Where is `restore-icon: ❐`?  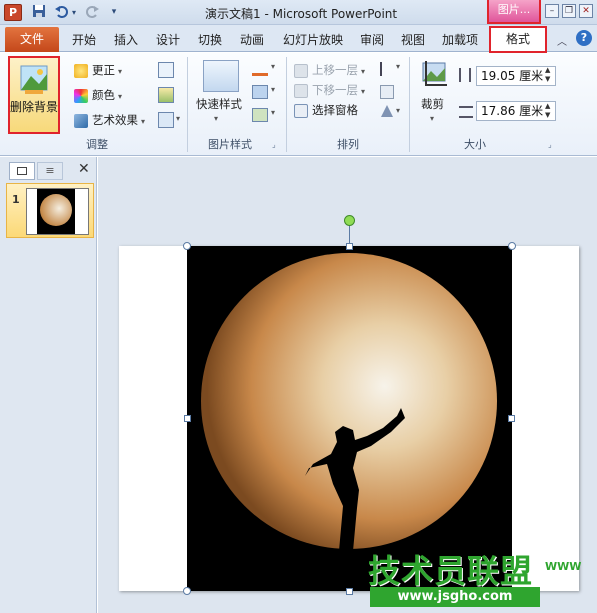
restore-icon: ❐ is located at coordinates (569, 11).